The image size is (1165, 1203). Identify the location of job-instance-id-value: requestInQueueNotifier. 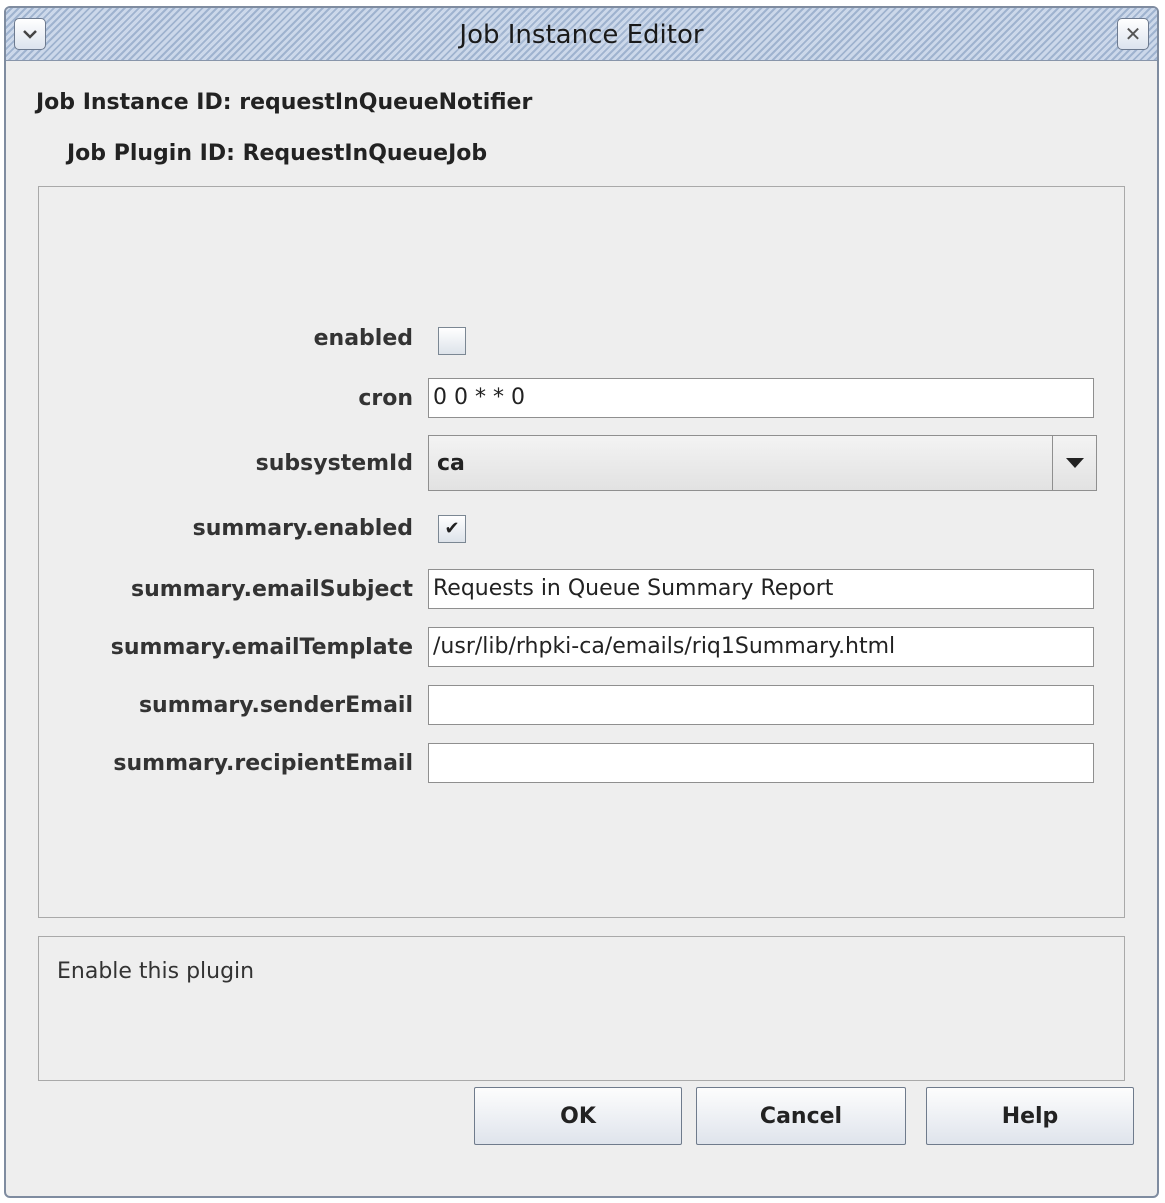
(386, 102).